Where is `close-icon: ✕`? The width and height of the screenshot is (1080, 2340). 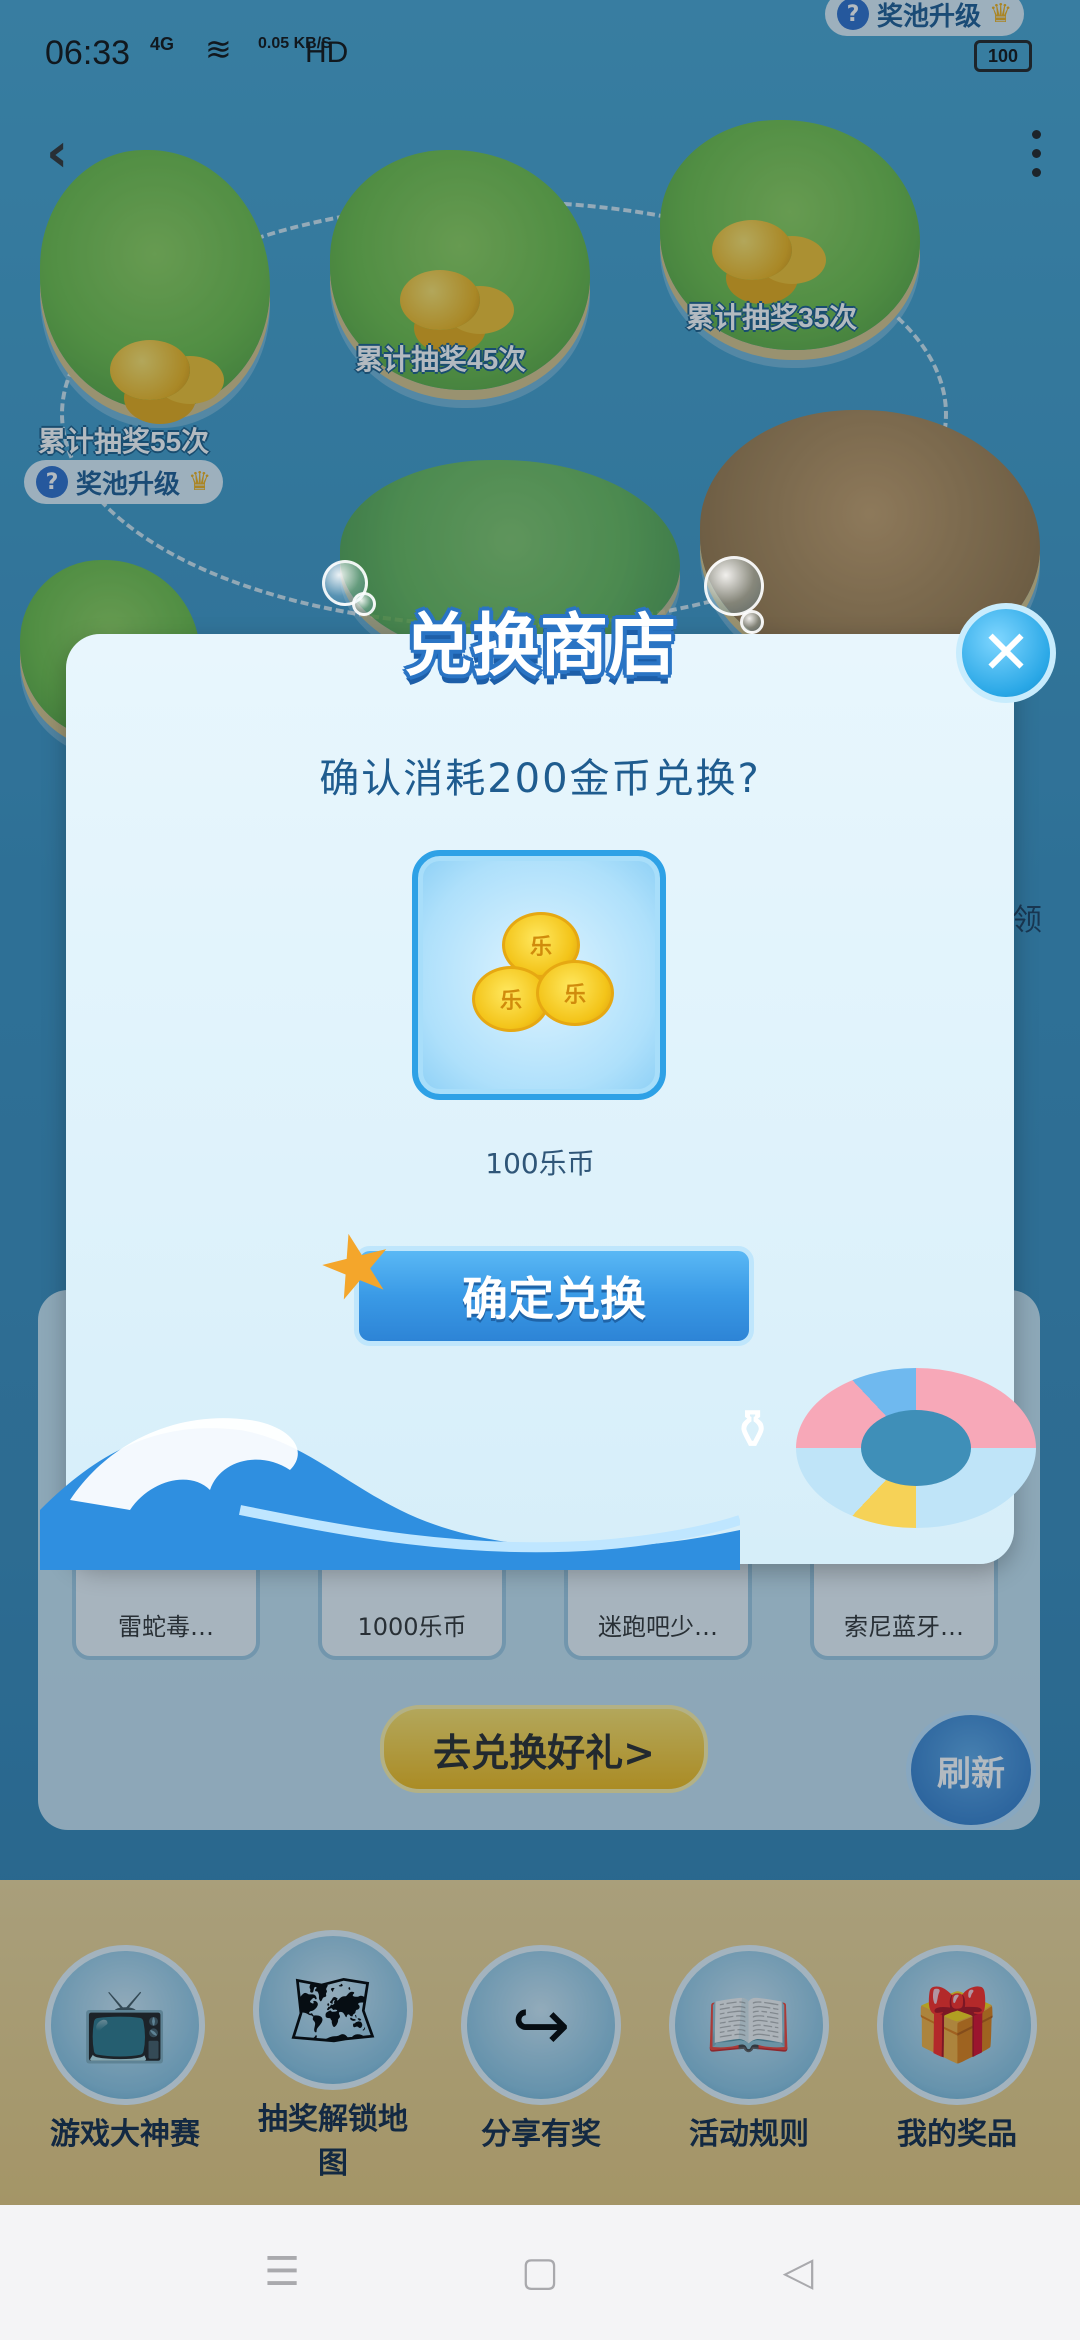
close-icon: ✕ is located at coordinates (1006, 653).